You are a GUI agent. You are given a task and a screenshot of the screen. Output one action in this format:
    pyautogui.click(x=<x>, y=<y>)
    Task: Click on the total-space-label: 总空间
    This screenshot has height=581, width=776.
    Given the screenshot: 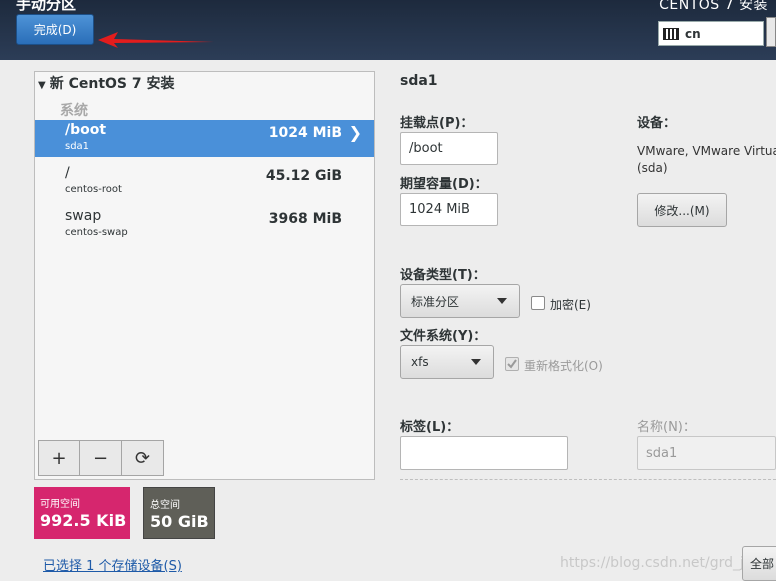 What is the action you would take?
    pyautogui.click(x=165, y=505)
    